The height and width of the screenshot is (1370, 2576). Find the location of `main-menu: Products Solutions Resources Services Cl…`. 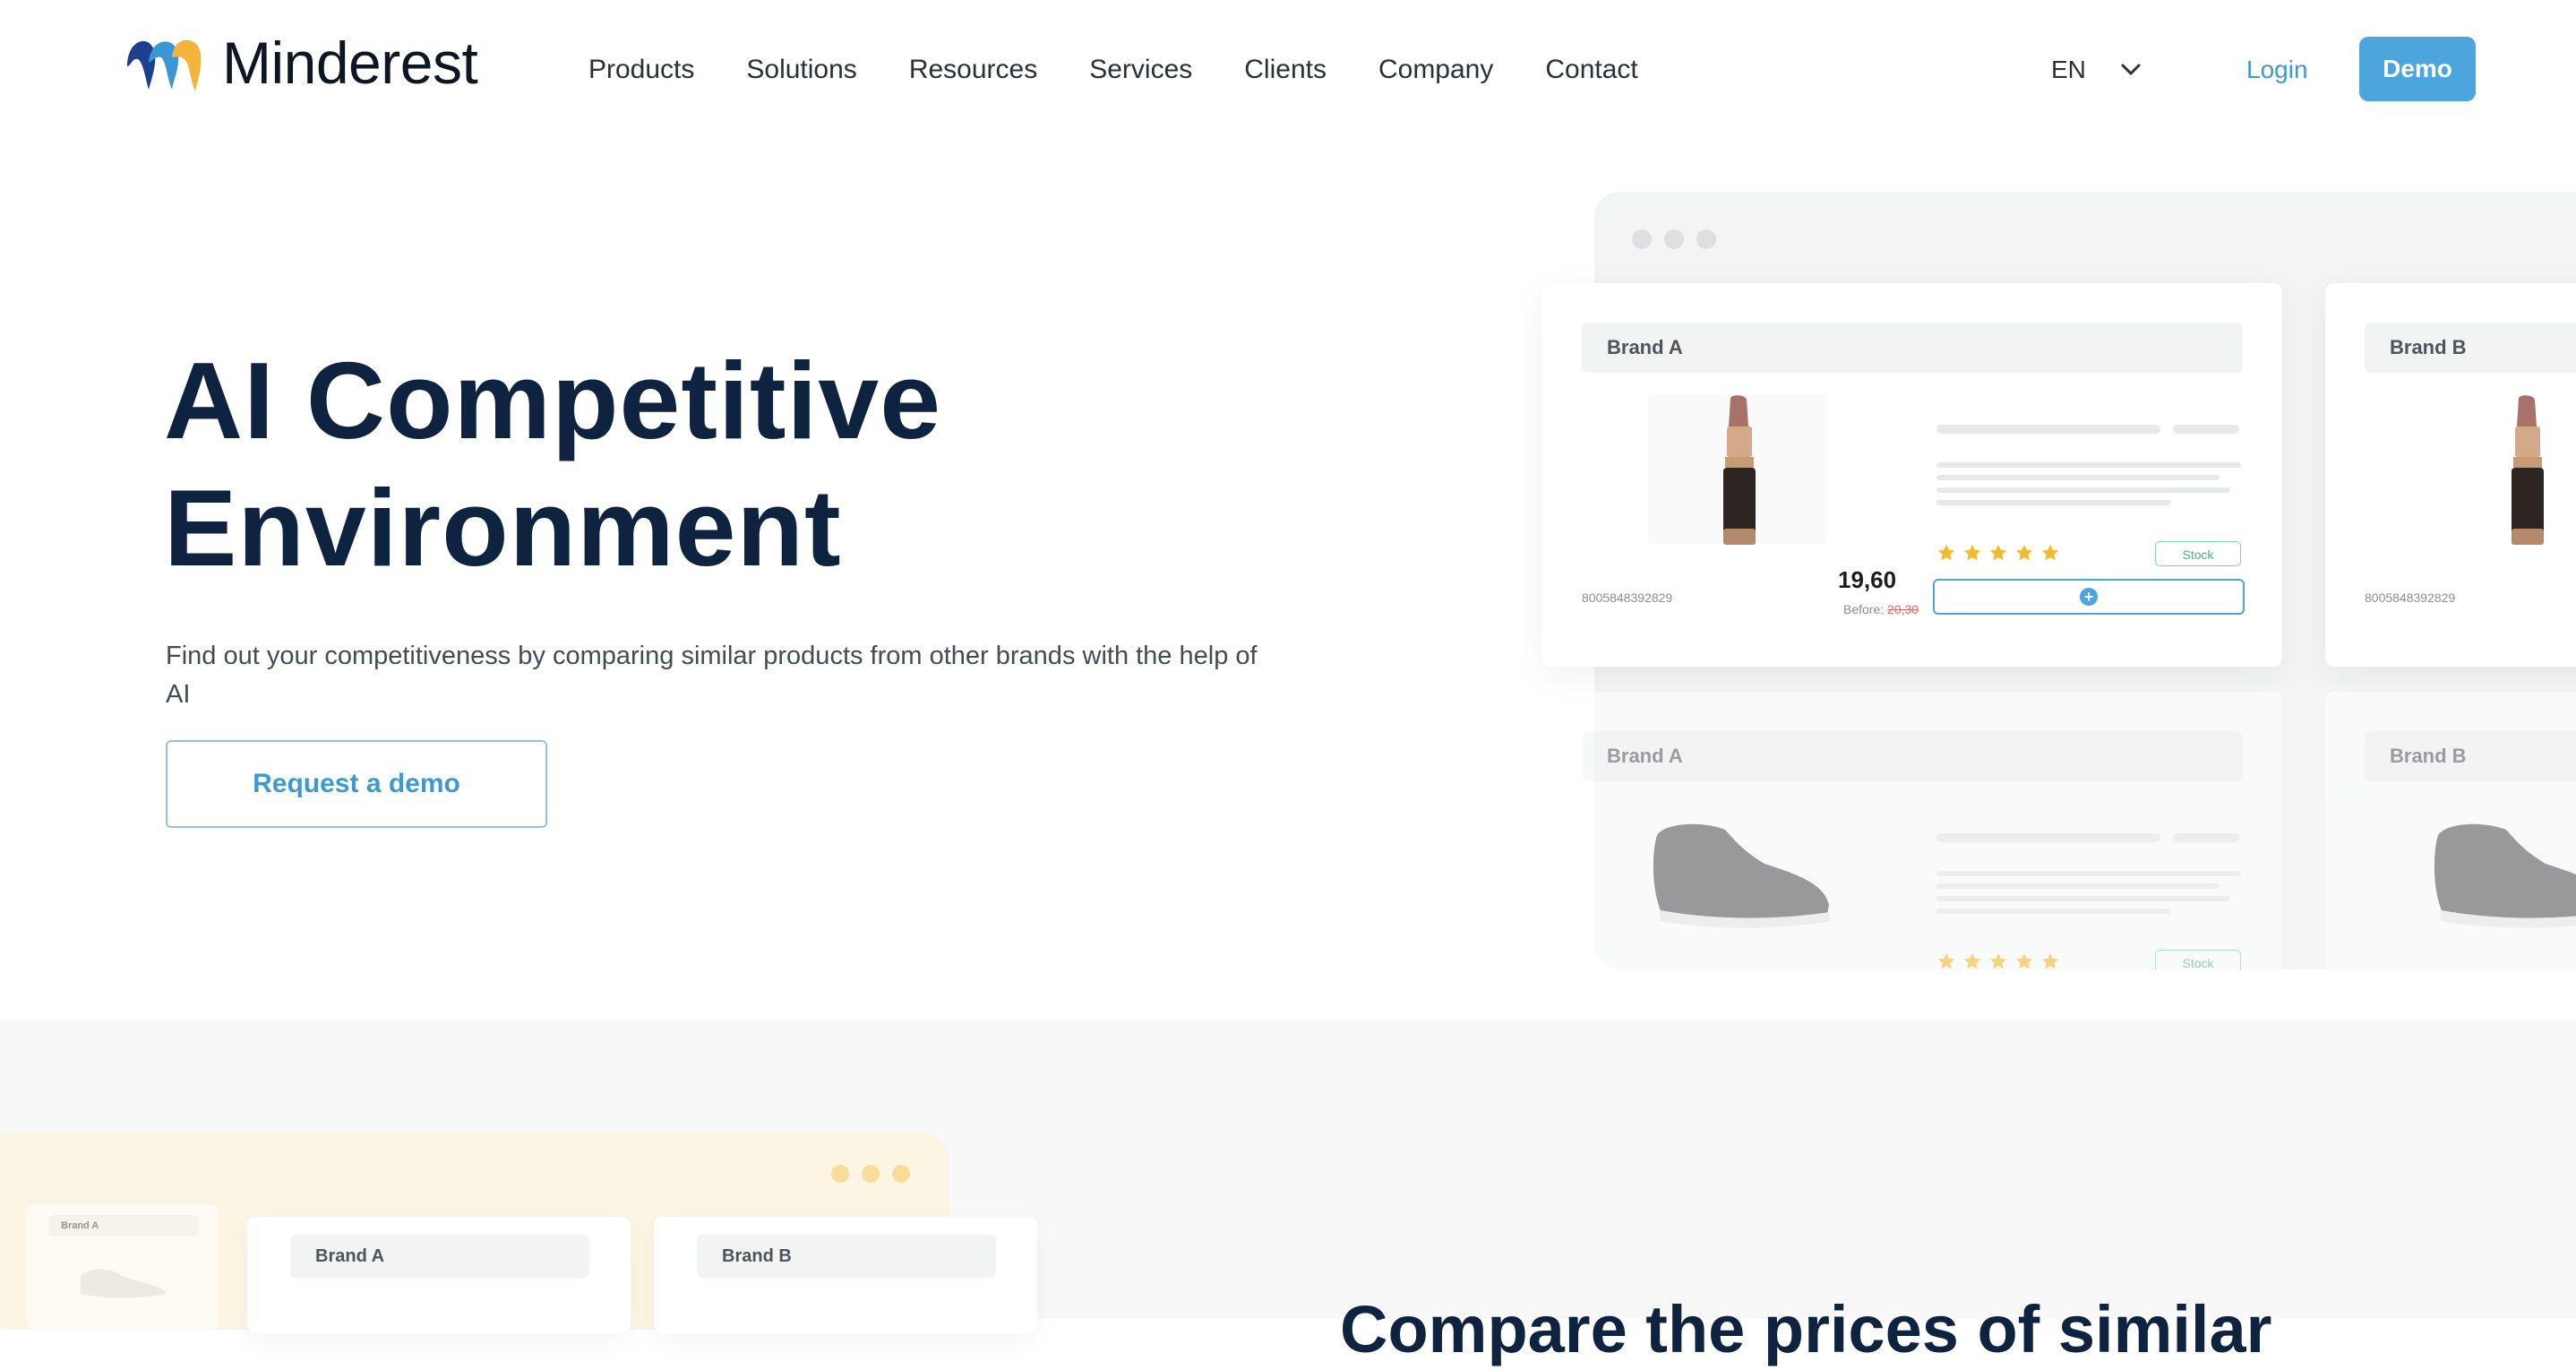

main-menu: Products Solutions Resources Services Cl… is located at coordinates (1139, 70).